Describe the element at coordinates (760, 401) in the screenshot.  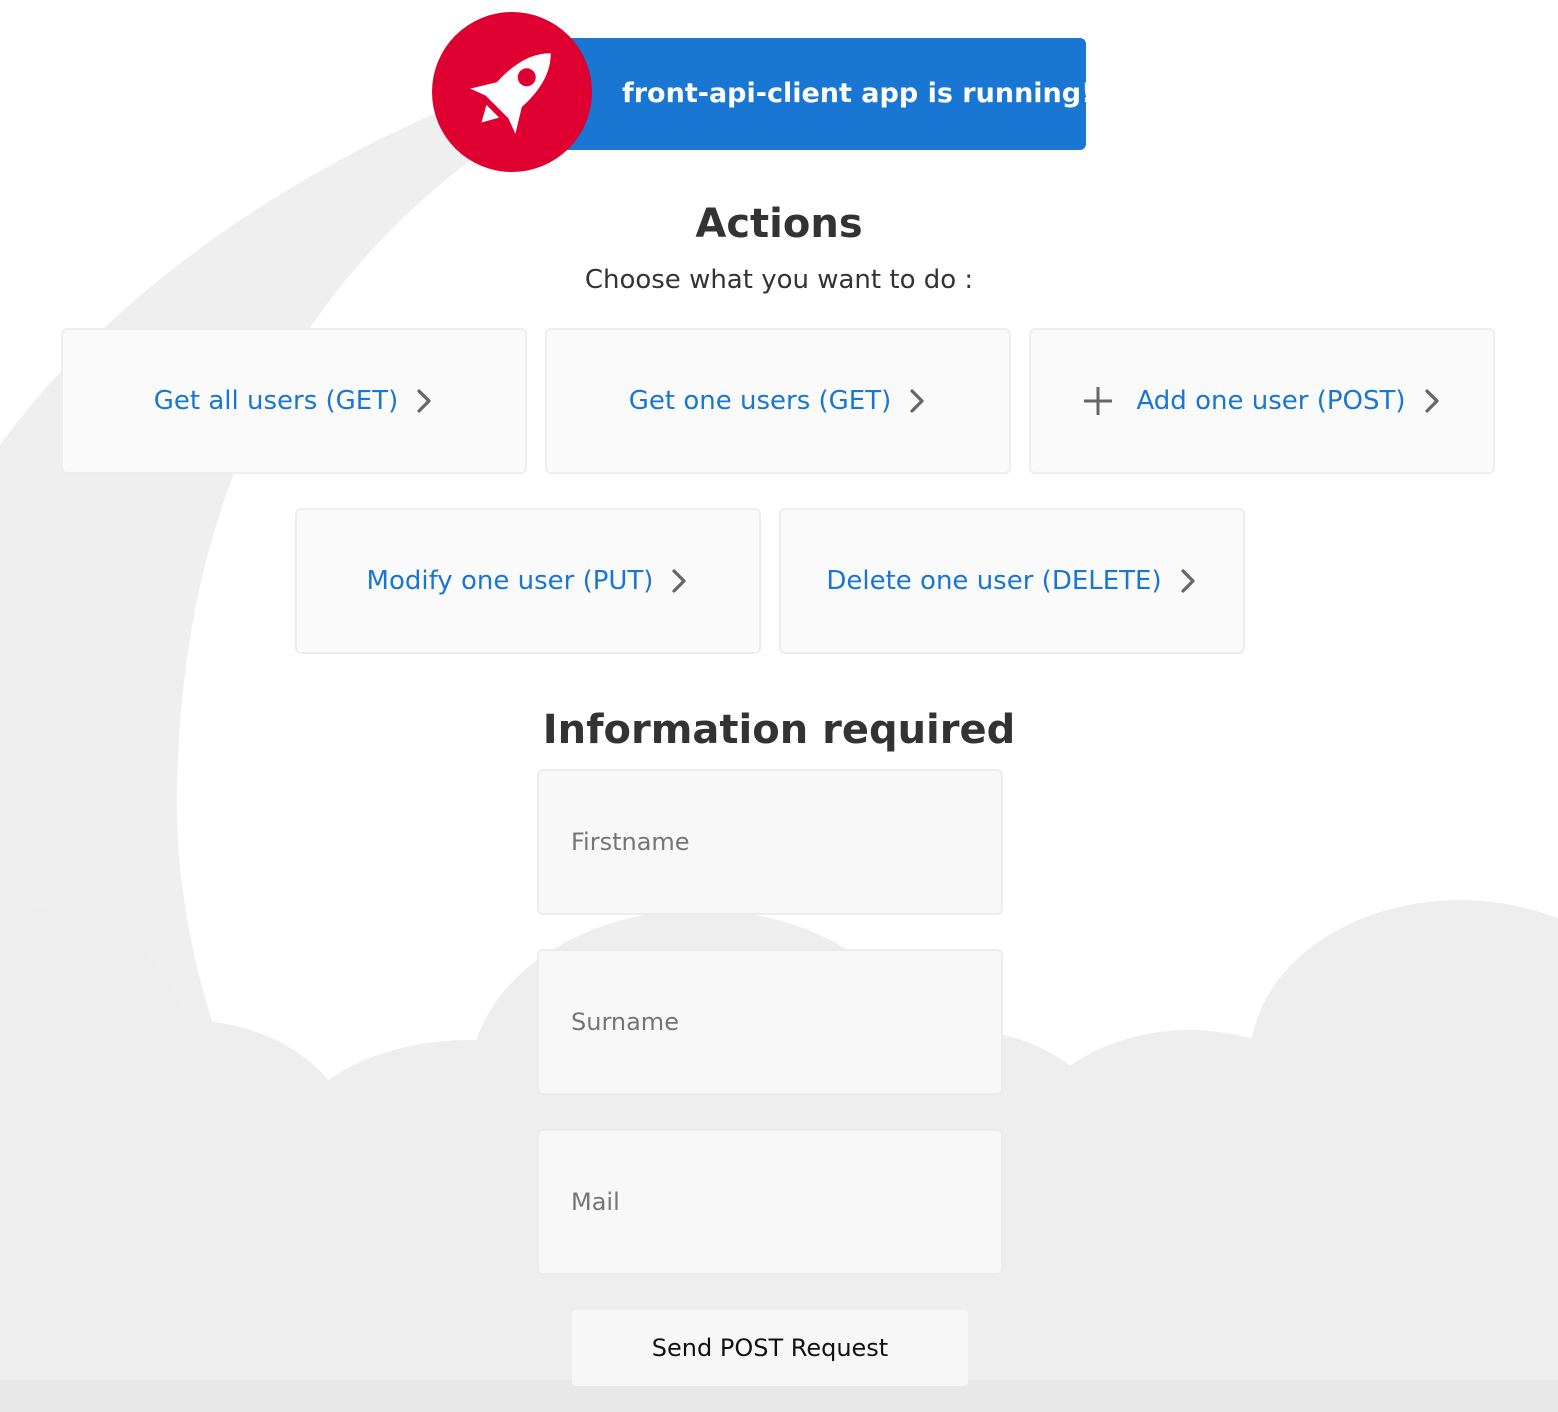
I see `get-one-user-label: Get one users (GET)` at that location.